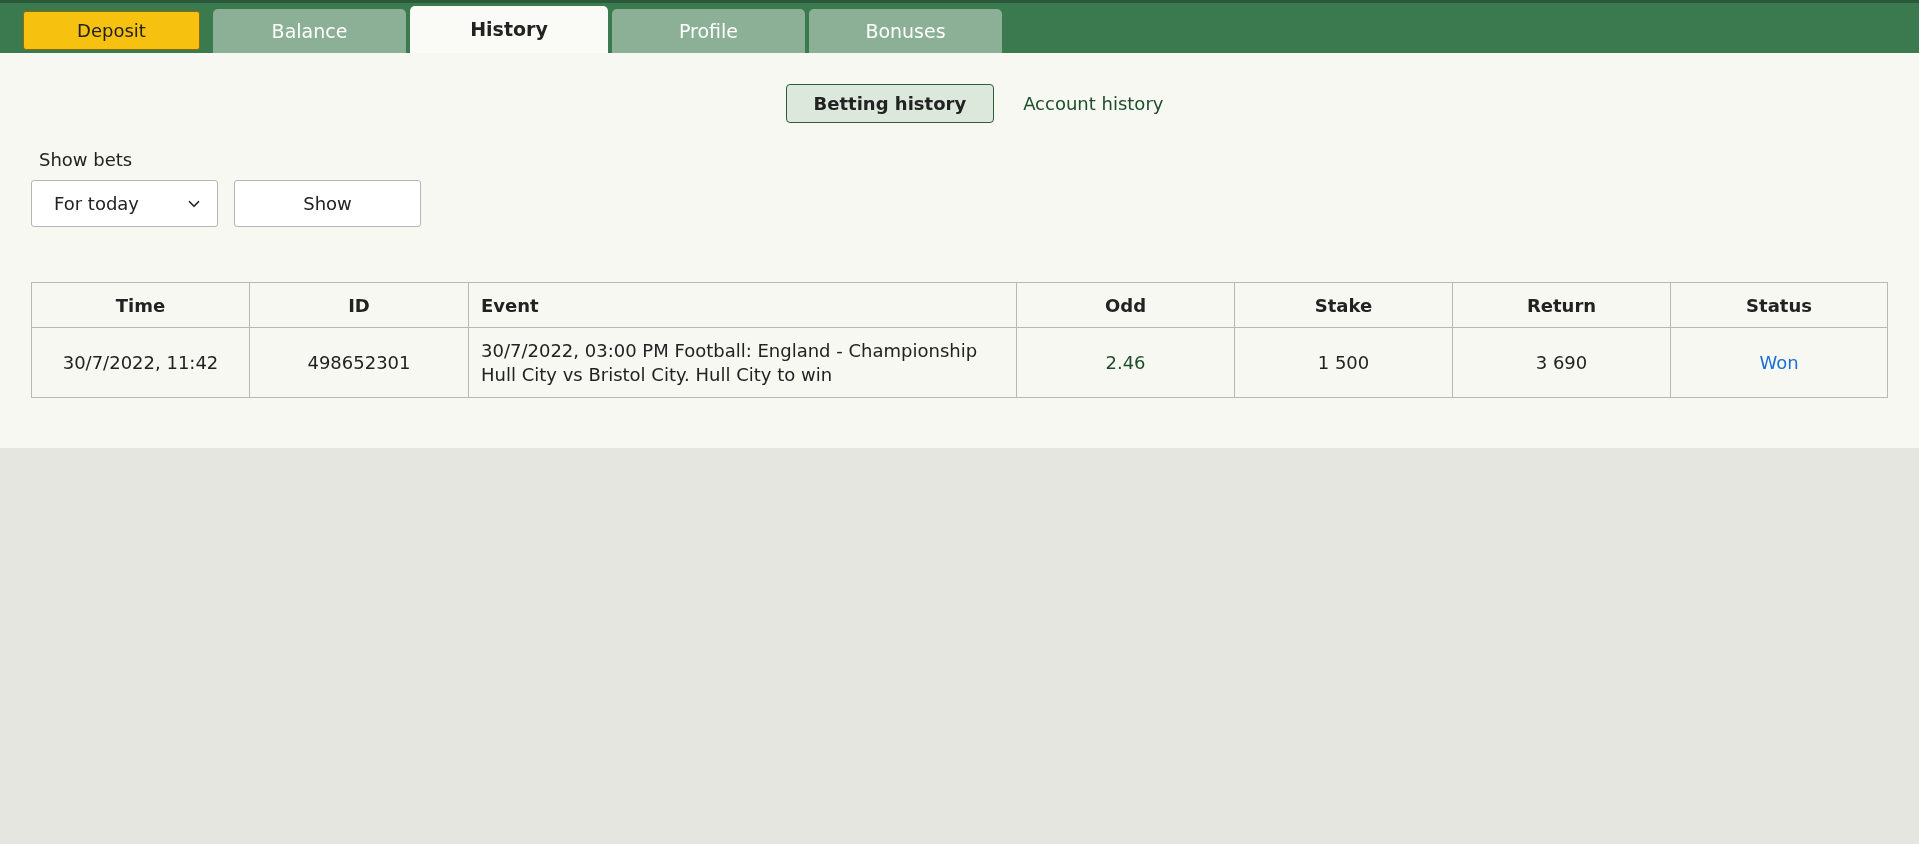  I want to click on column-header: Stake, so click(1343, 305).